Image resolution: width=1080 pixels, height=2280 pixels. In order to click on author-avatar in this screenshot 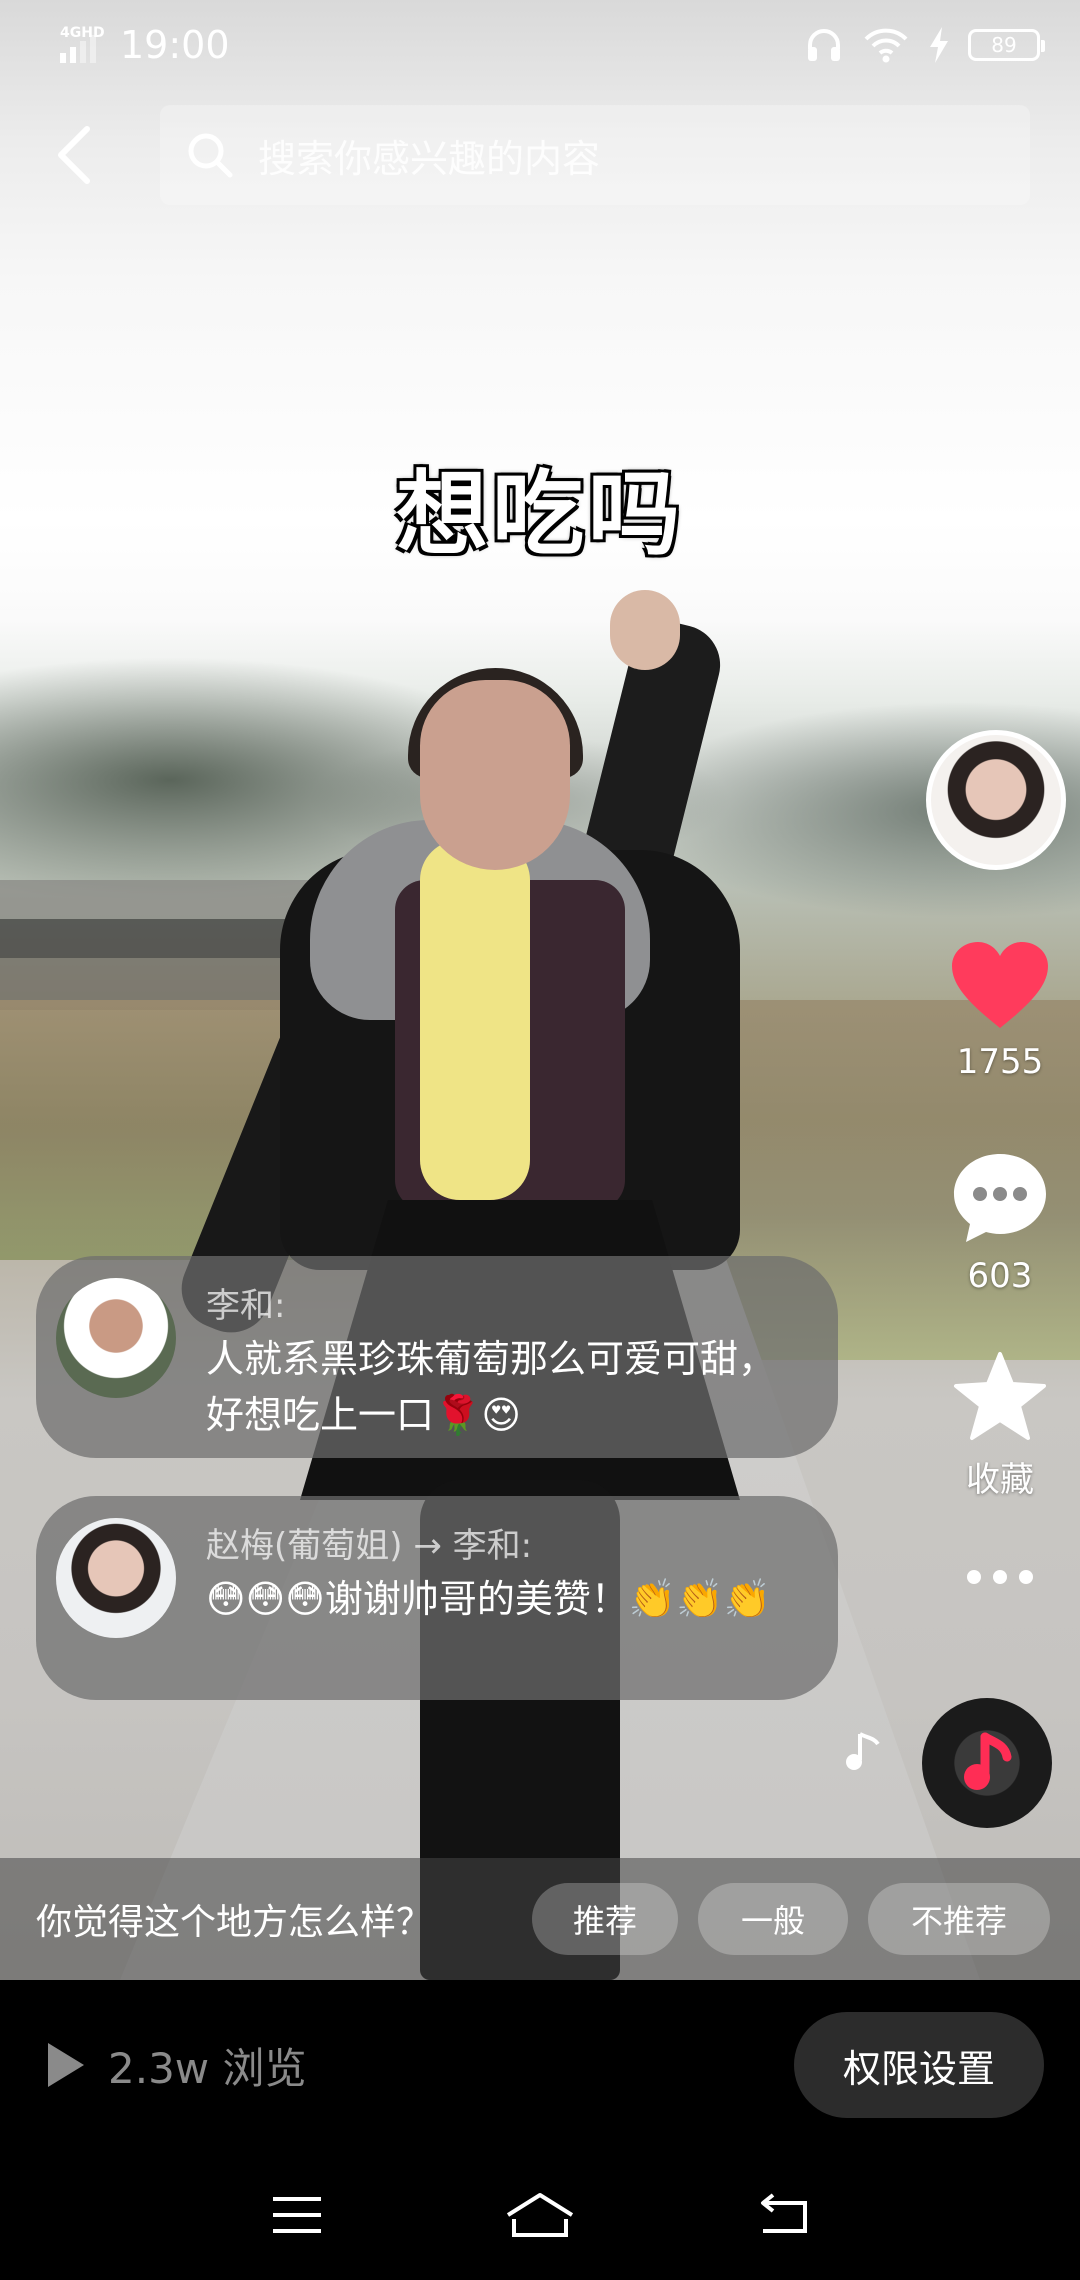, I will do `click(996, 800)`.